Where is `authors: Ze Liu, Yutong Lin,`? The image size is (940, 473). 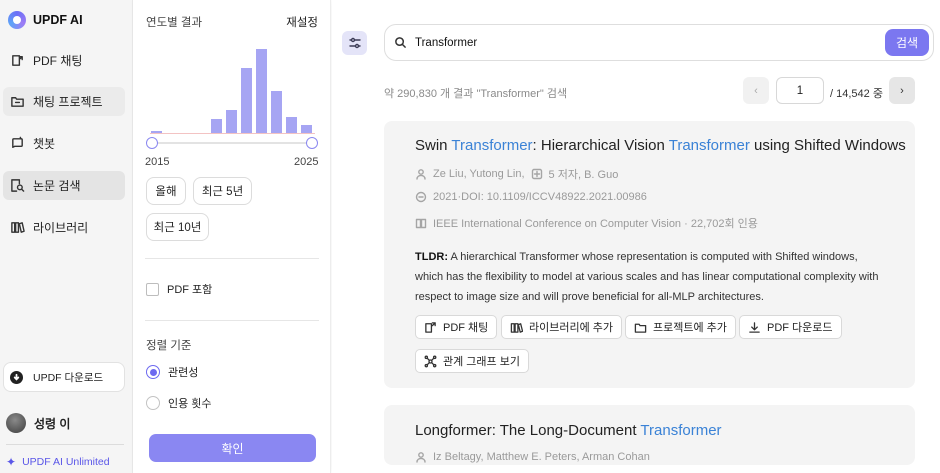
authors: Ze Liu, Yutong Lin, is located at coordinates (479, 174).